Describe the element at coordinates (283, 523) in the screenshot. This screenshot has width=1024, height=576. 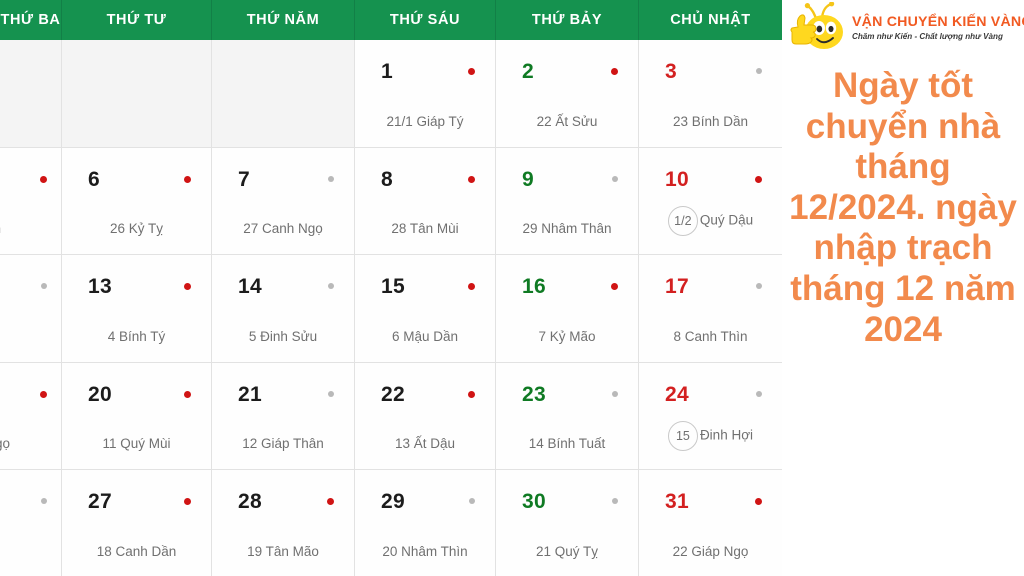
I see `day-cell: 28 19 Tân Mão` at that location.